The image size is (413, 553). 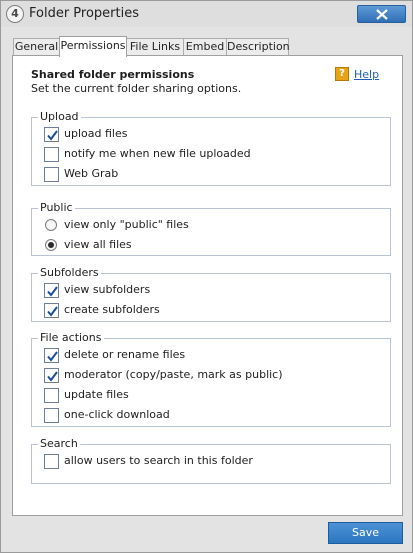 I want to click on one-click-download-checkbox, so click(x=51, y=415).